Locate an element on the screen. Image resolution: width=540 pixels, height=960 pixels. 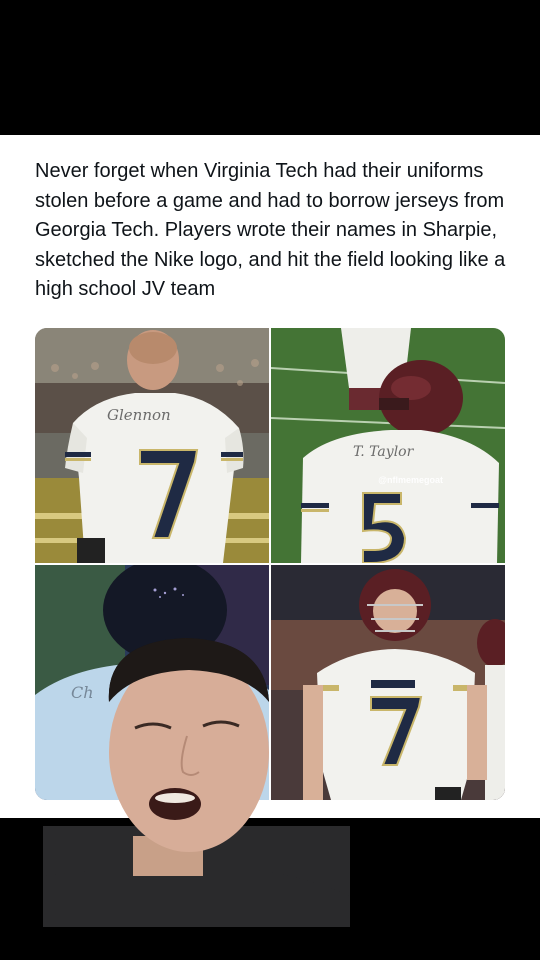
jersey-name-taylor: T. Taylor is located at coordinates (383, 452).